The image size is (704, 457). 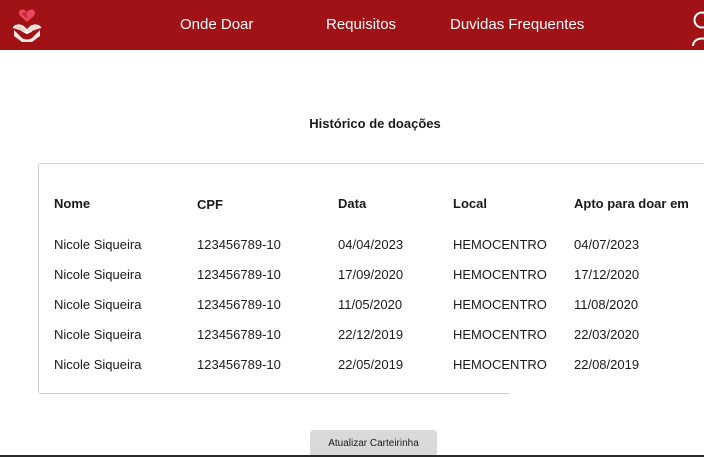 What do you see at coordinates (470, 203) in the screenshot?
I see `column-header-local: Local` at bounding box center [470, 203].